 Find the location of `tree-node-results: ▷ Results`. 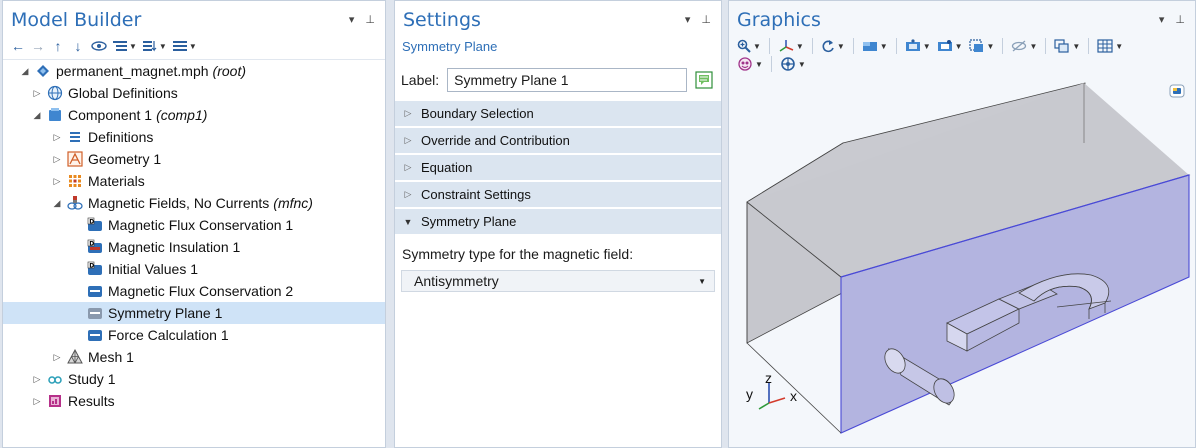

tree-node-results: ▷ Results is located at coordinates (194, 401).